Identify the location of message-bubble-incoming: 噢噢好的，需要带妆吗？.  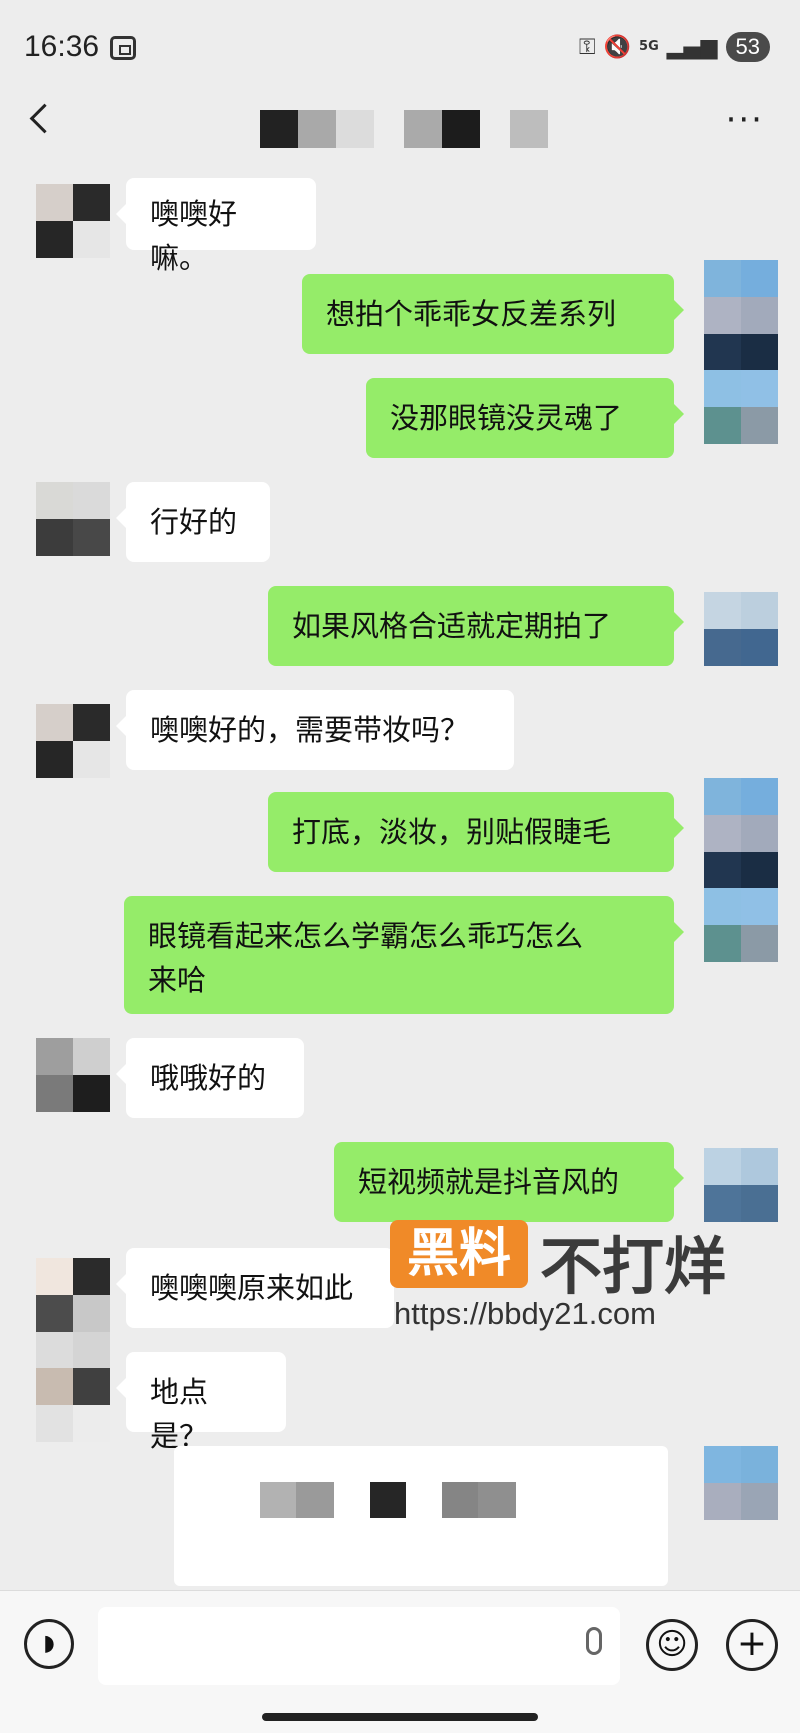
(315, 730).